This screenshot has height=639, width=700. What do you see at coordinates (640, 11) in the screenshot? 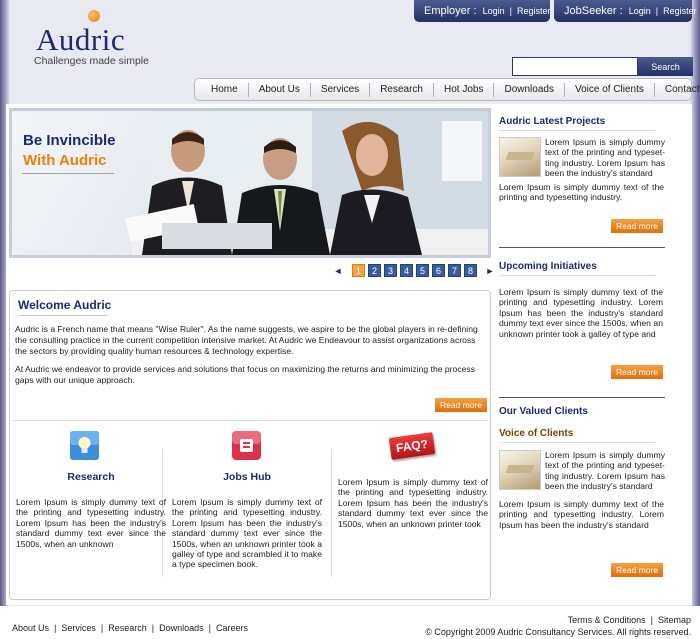
I see `jobseeker-login-link: Login` at bounding box center [640, 11].